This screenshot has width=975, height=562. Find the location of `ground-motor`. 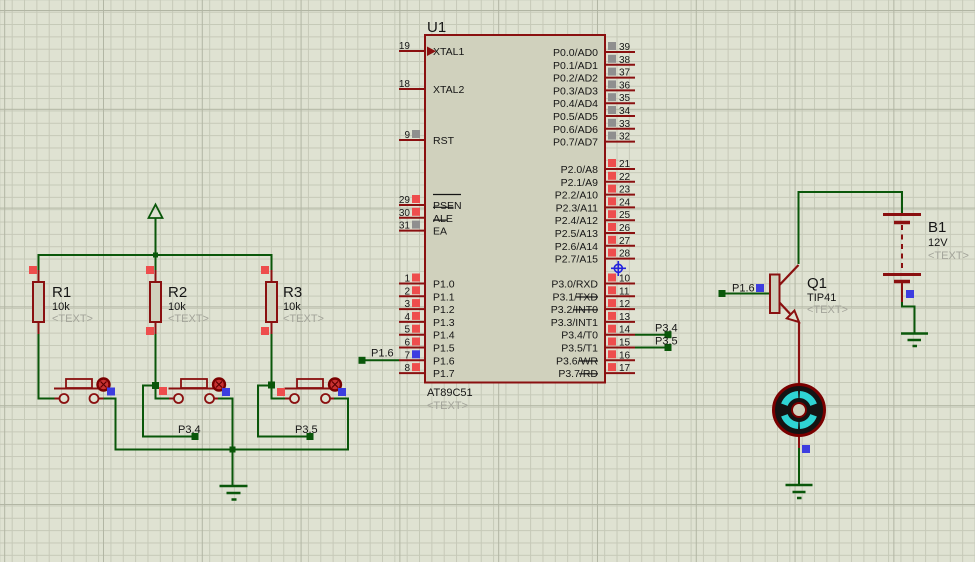

ground-motor is located at coordinates (799, 491).